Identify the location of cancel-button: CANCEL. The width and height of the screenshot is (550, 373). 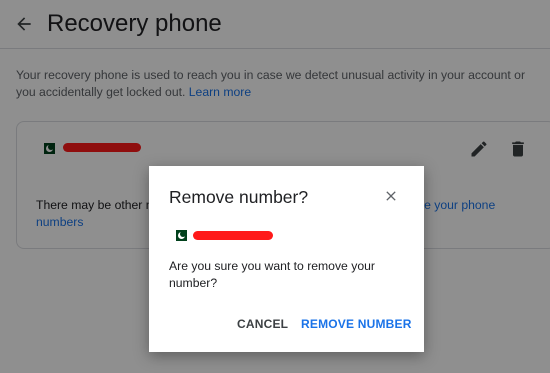
(262, 324).